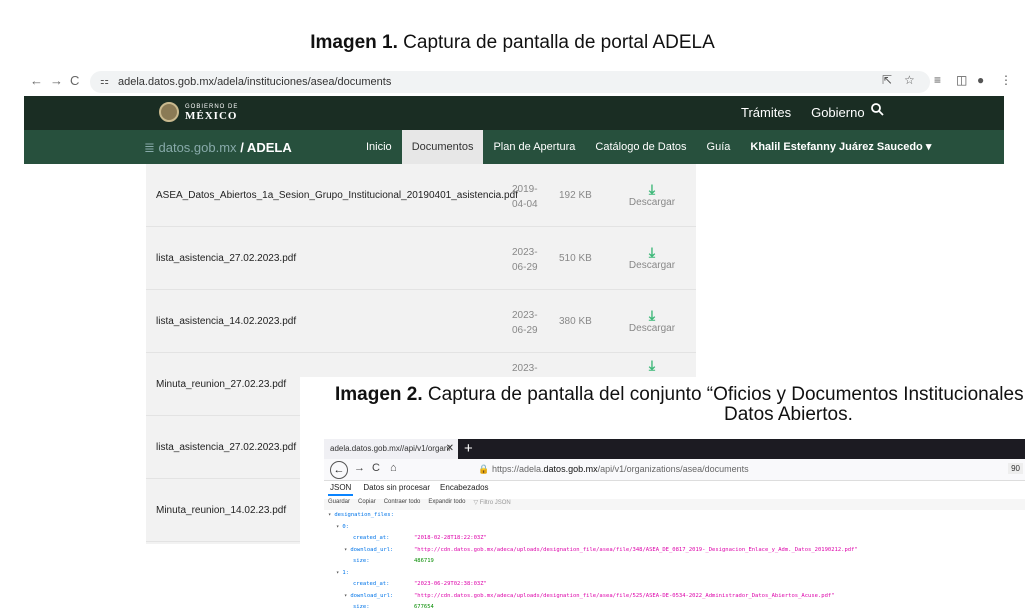 The image size is (1025, 614). What do you see at coordinates (450, 449) in the screenshot?
I see `close-tab-icon: ✕` at bounding box center [450, 449].